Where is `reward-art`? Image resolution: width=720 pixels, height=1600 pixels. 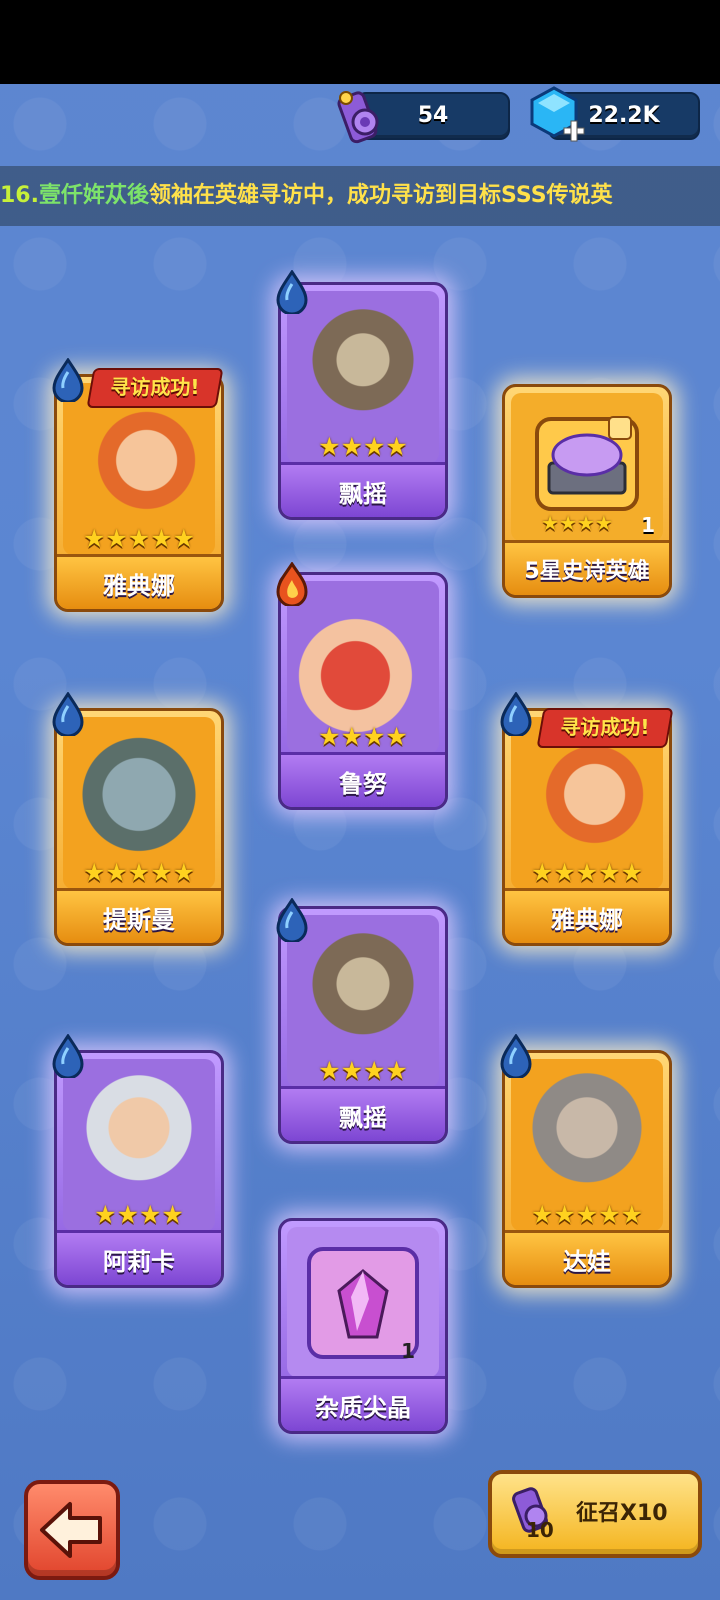
reward-art is located at coordinates (363, 1302).